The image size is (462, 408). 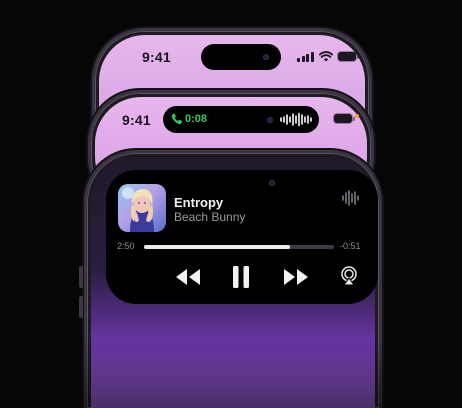 I want to click on pause-button, so click(x=241, y=277).